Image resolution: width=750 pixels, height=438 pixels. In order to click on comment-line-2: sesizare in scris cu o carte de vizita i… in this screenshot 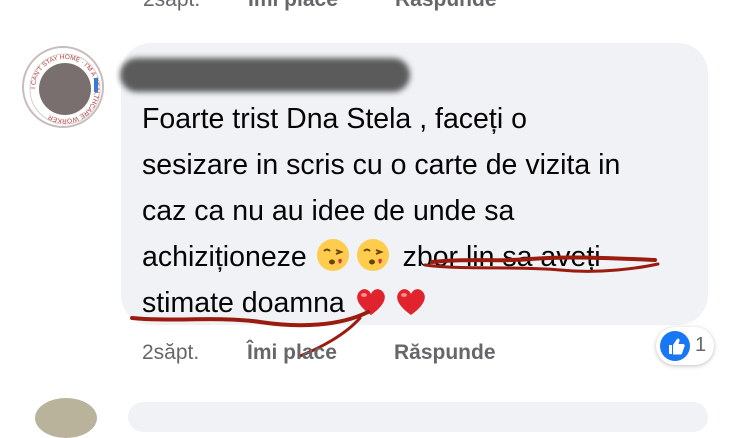, I will do `click(381, 165)`.